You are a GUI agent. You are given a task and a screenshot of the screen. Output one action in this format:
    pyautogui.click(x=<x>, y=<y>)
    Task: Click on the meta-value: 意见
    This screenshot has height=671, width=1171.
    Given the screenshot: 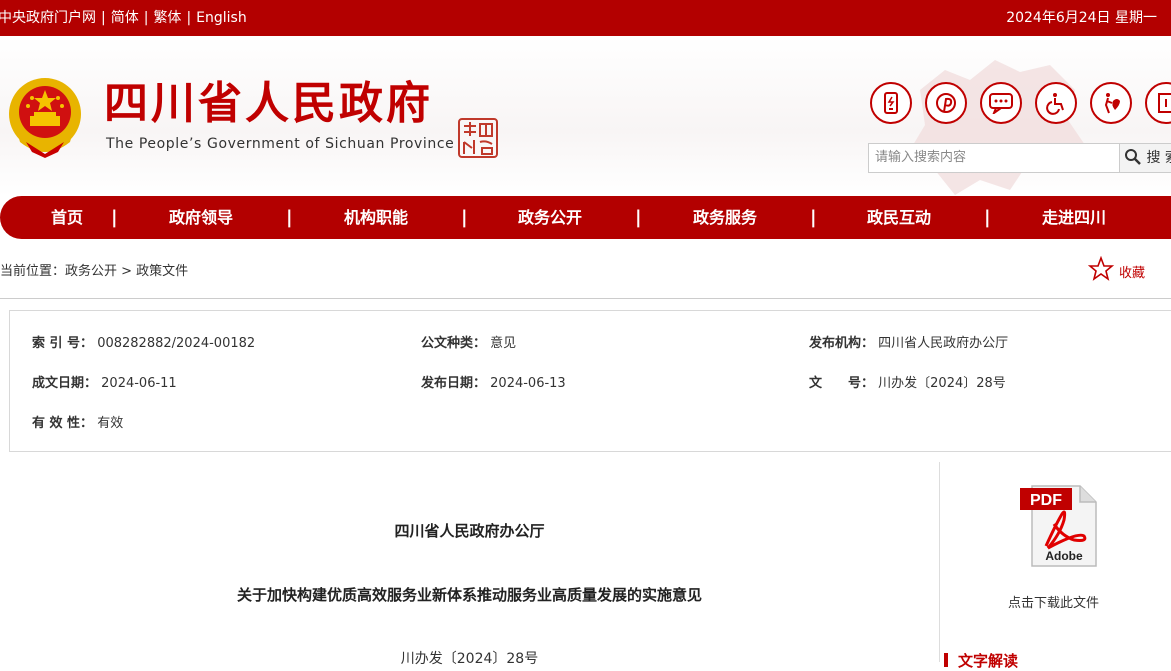 What is the action you would take?
    pyautogui.click(x=503, y=343)
    